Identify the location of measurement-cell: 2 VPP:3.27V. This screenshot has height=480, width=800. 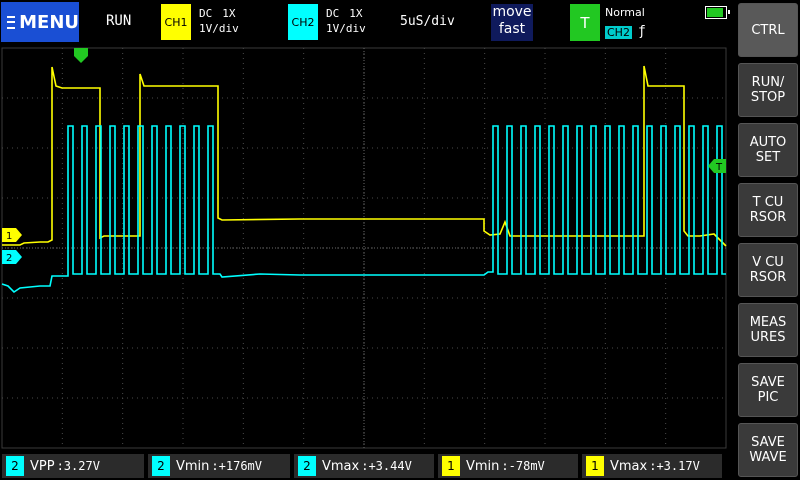
(73, 466).